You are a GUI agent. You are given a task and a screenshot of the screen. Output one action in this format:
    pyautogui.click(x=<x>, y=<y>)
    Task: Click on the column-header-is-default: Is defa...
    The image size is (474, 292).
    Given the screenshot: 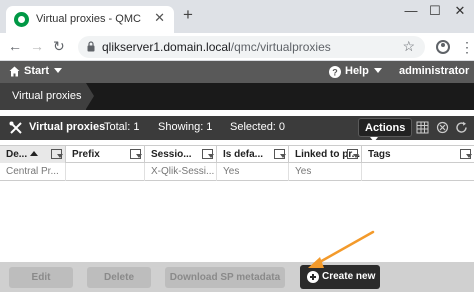 What is the action you would take?
    pyautogui.click(x=253, y=154)
    